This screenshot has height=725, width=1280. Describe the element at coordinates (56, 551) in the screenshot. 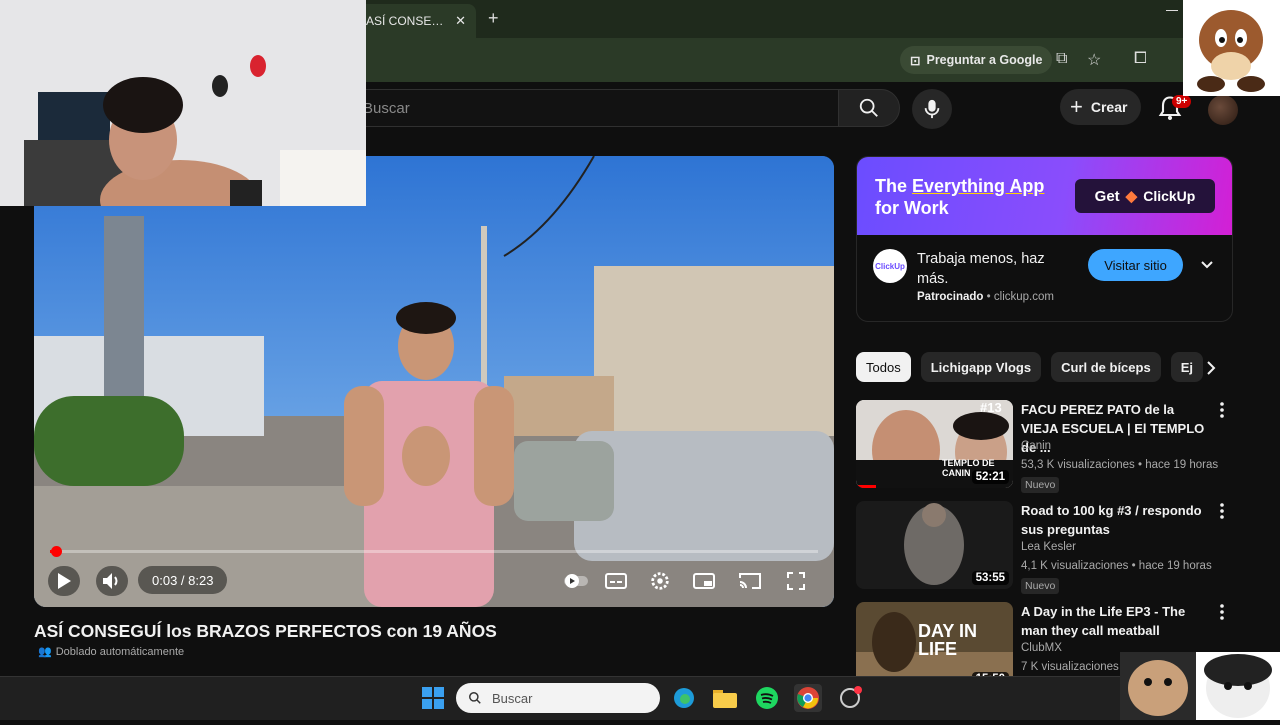

I see `progress-scrubber` at that location.